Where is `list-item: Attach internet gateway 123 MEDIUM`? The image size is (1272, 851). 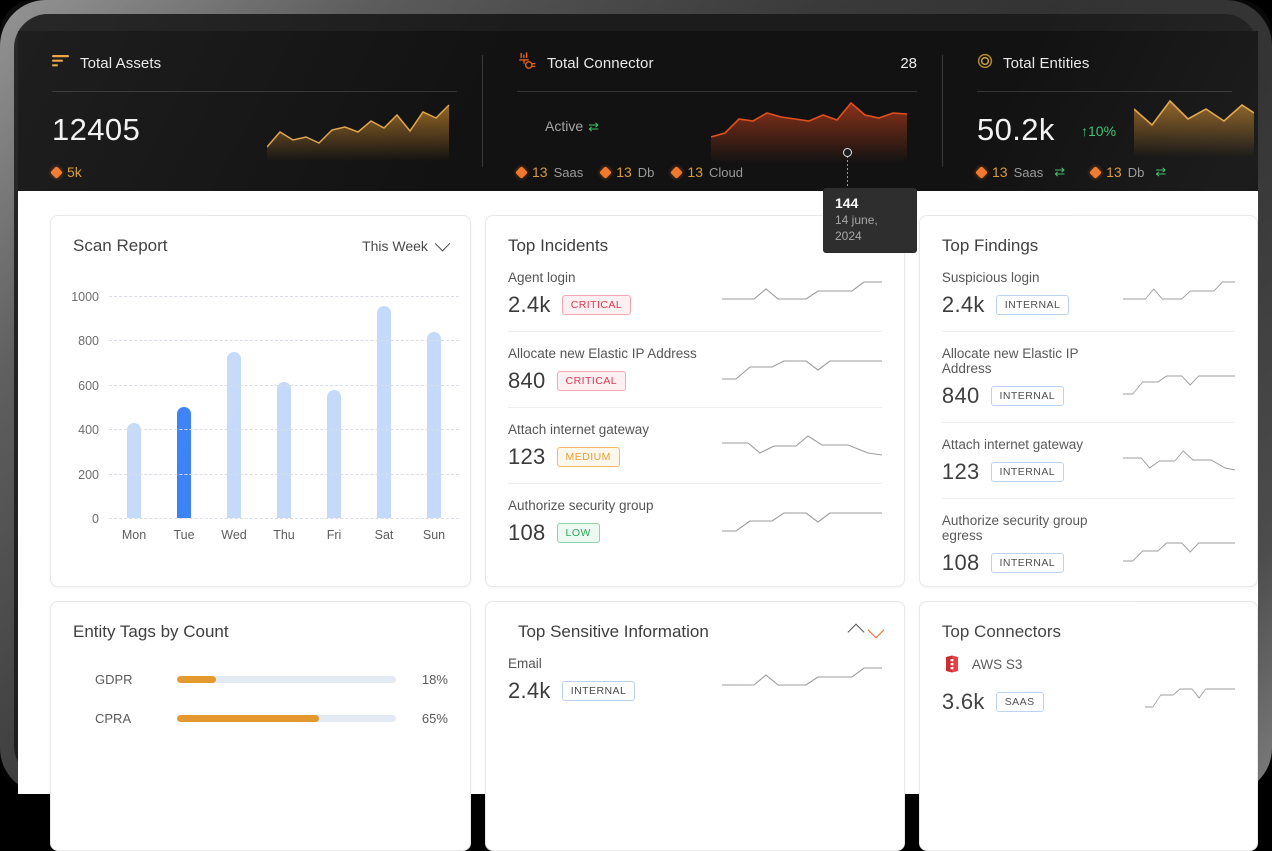
list-item: Attach internet gateway 123 MEDIUM is located at coordinates (694, 446).